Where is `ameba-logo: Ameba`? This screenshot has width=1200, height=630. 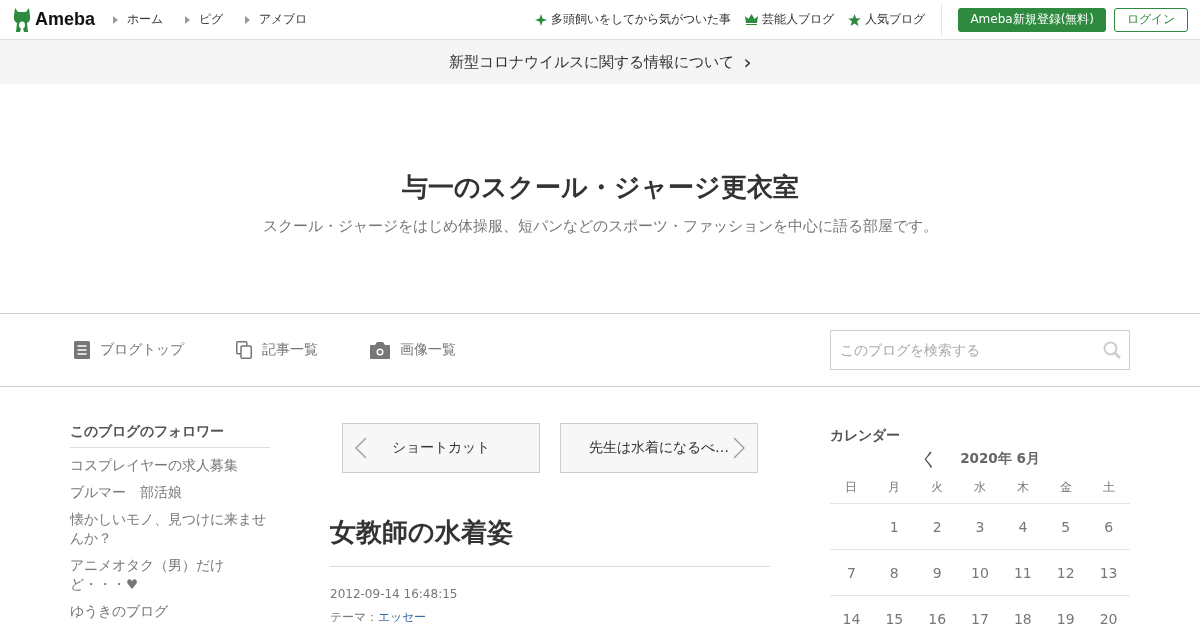 ameba-logo: Ameba is located at coordinates (54, 19).